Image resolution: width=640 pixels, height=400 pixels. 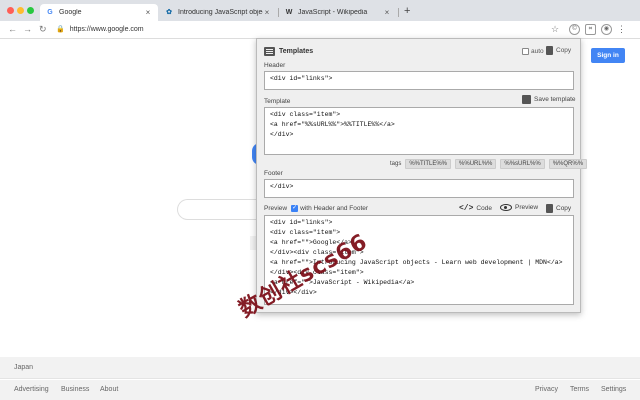 I want to click on save-template-button: Save template, so click(x=549, y=99).